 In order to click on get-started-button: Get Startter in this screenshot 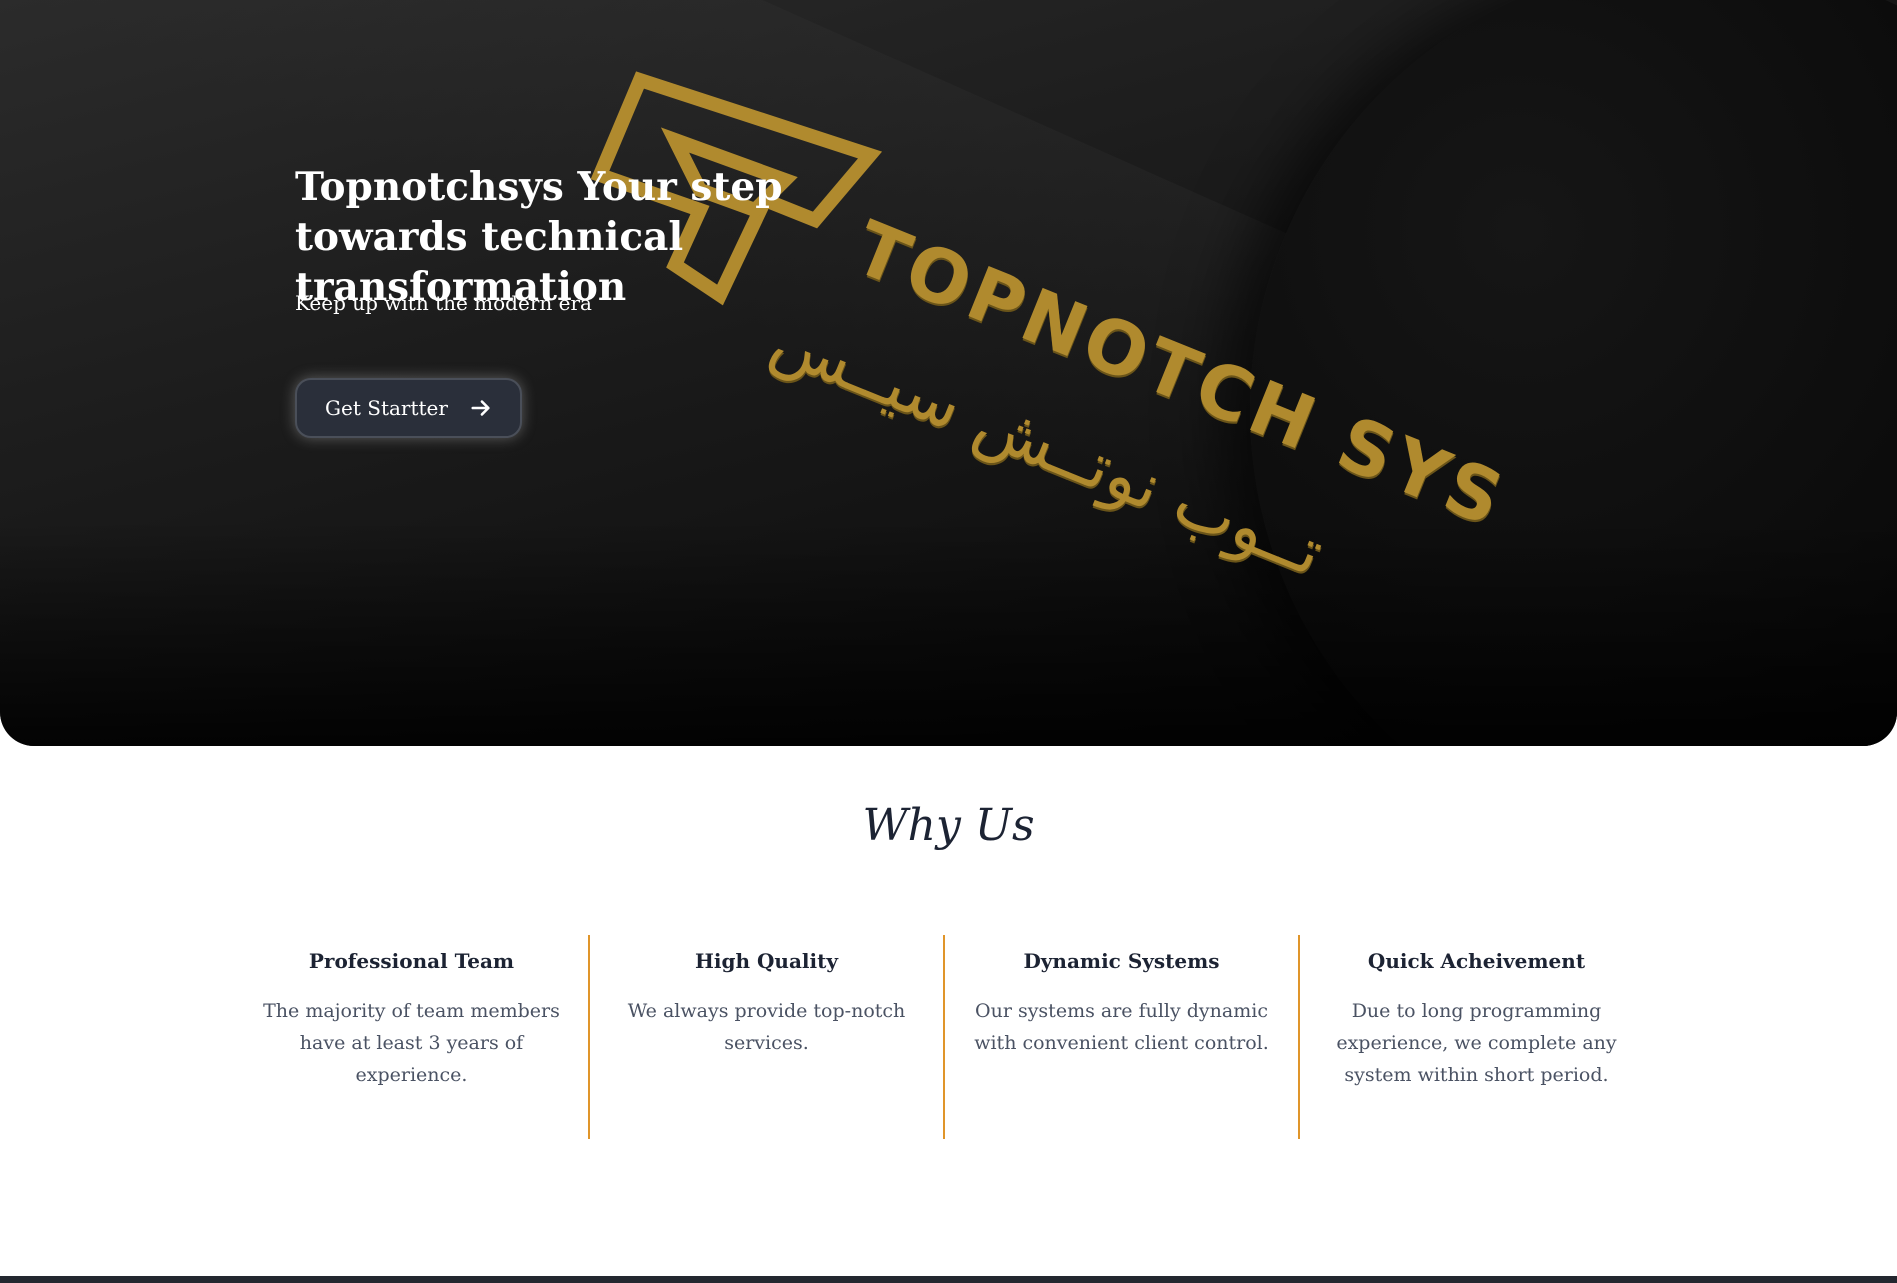, I will do `click(408, 408)`.